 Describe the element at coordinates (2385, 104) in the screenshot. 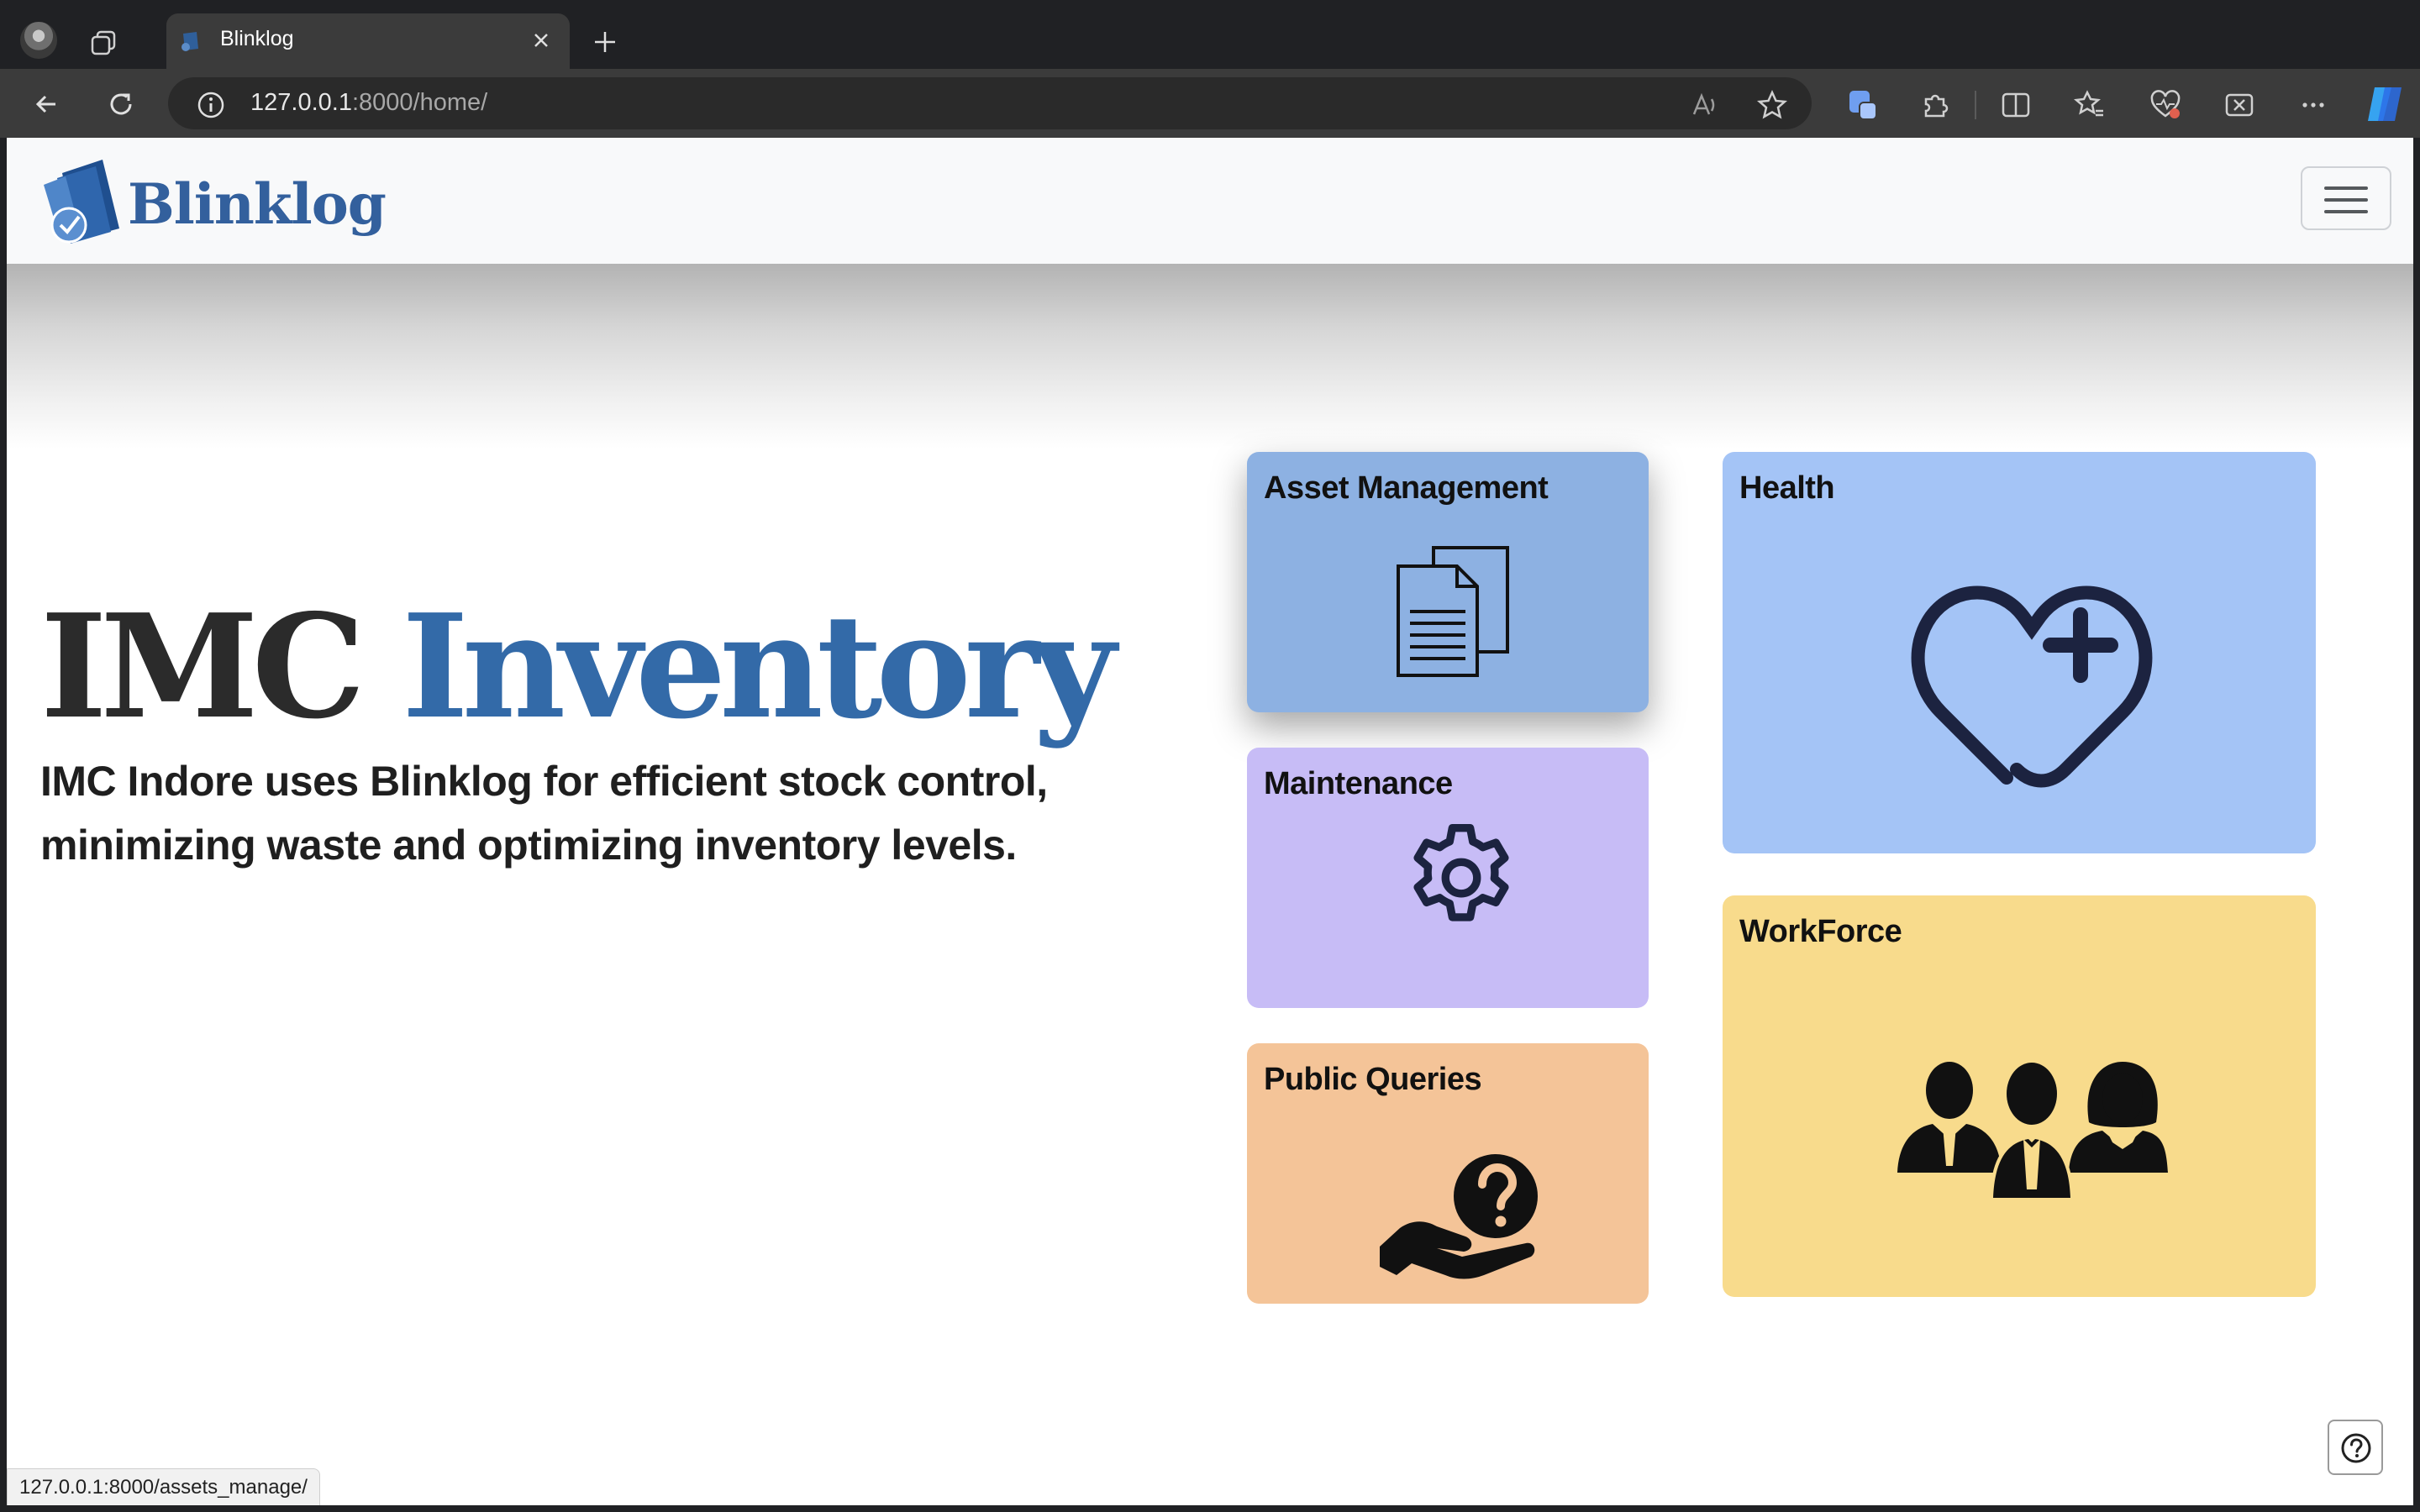

I see `copilot-icon` at that location.